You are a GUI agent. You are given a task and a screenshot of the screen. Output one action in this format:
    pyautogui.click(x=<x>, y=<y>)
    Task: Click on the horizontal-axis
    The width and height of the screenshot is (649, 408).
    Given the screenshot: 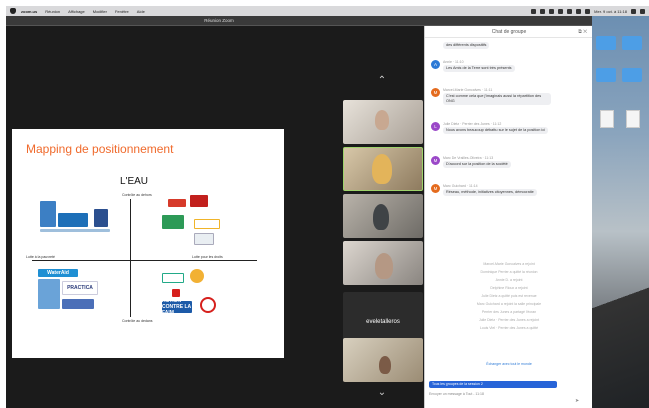 What is the action you would take?
    pyautogui.click(x=144, y=260)
    